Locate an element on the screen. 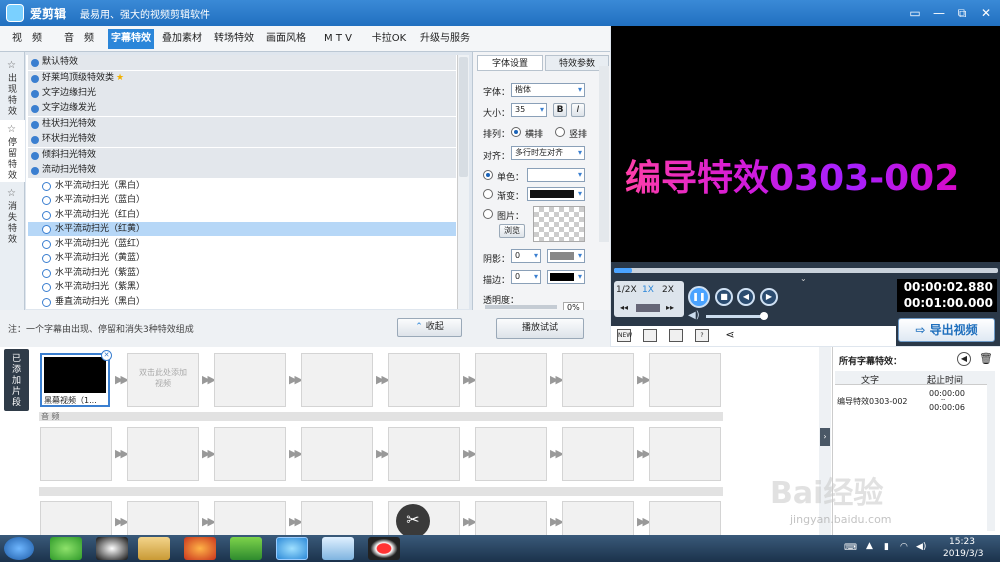 The width and height of the screenshot is (1000, 562). image-radio is located at coordinates (488, 214).